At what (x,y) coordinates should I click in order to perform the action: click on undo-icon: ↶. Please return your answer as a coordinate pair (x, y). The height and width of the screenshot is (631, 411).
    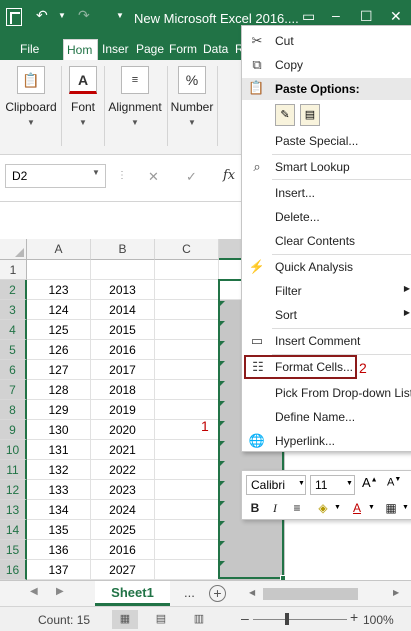
    Looking at the image, I should click on (42, 15).